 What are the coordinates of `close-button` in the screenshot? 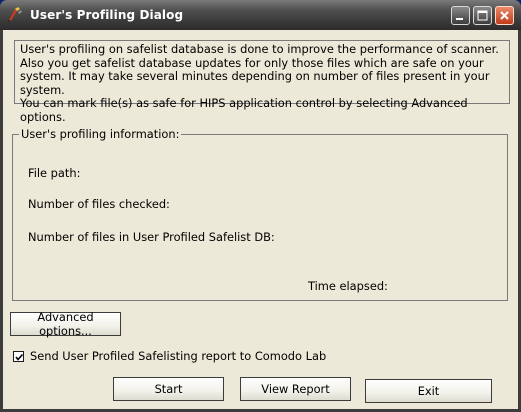 It's located at (504, 15).